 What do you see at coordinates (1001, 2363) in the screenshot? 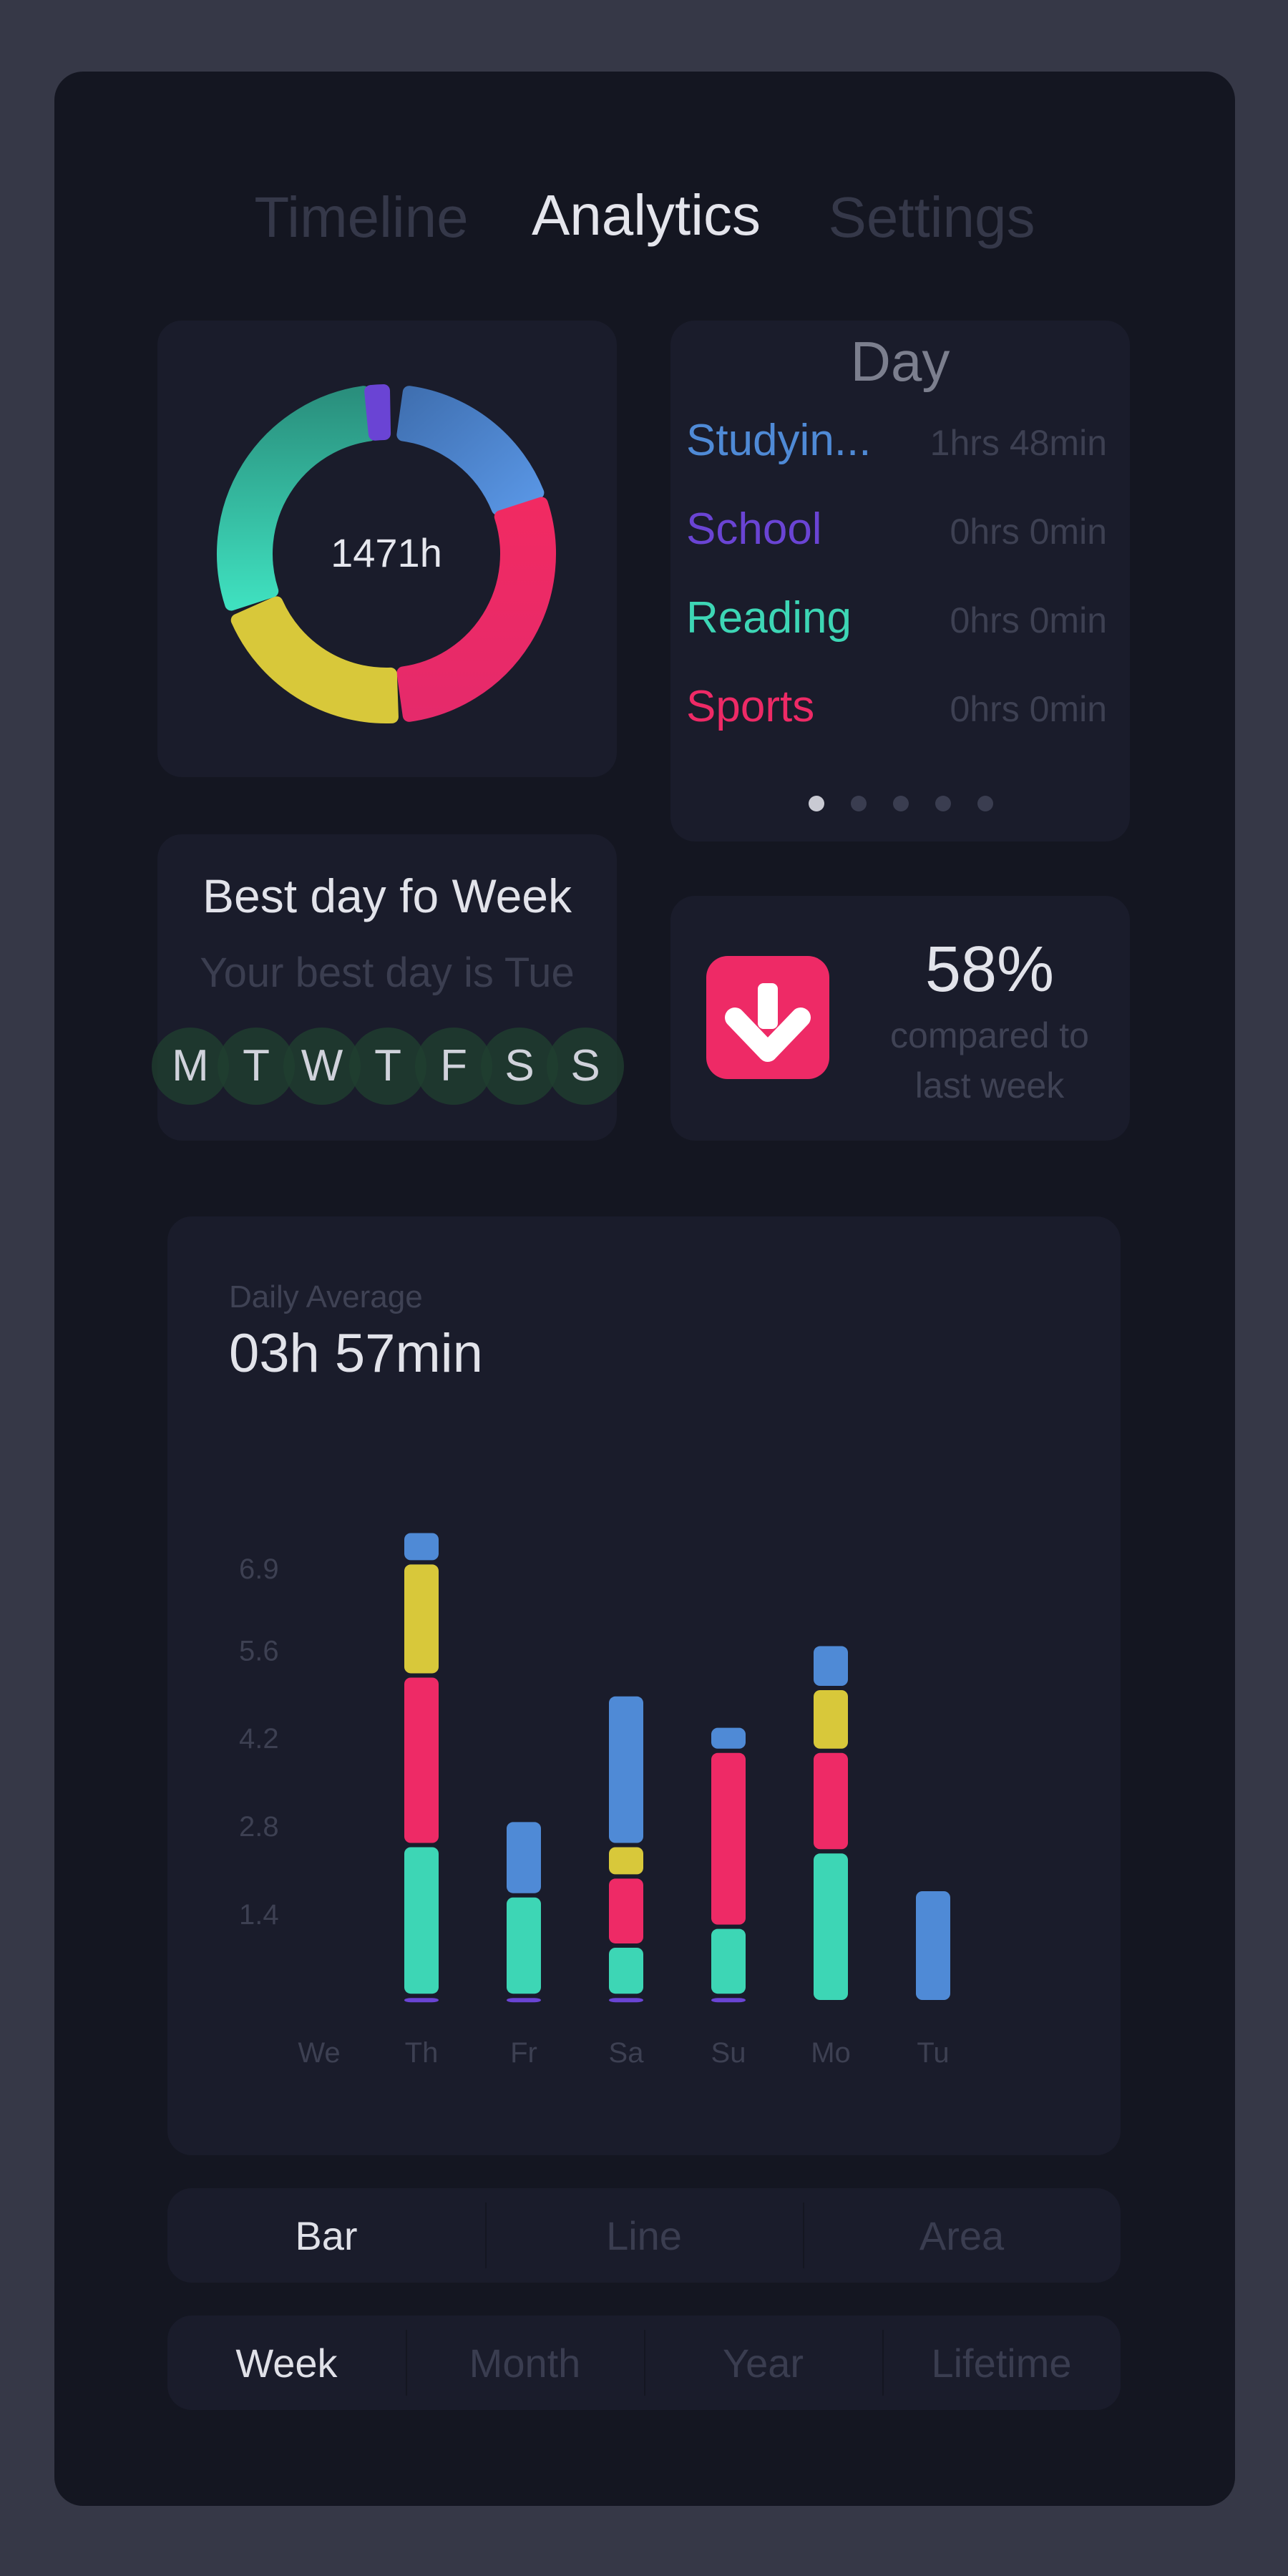
I see `range-lifetime: Lifetime` at bounding box center [1001, 2363].